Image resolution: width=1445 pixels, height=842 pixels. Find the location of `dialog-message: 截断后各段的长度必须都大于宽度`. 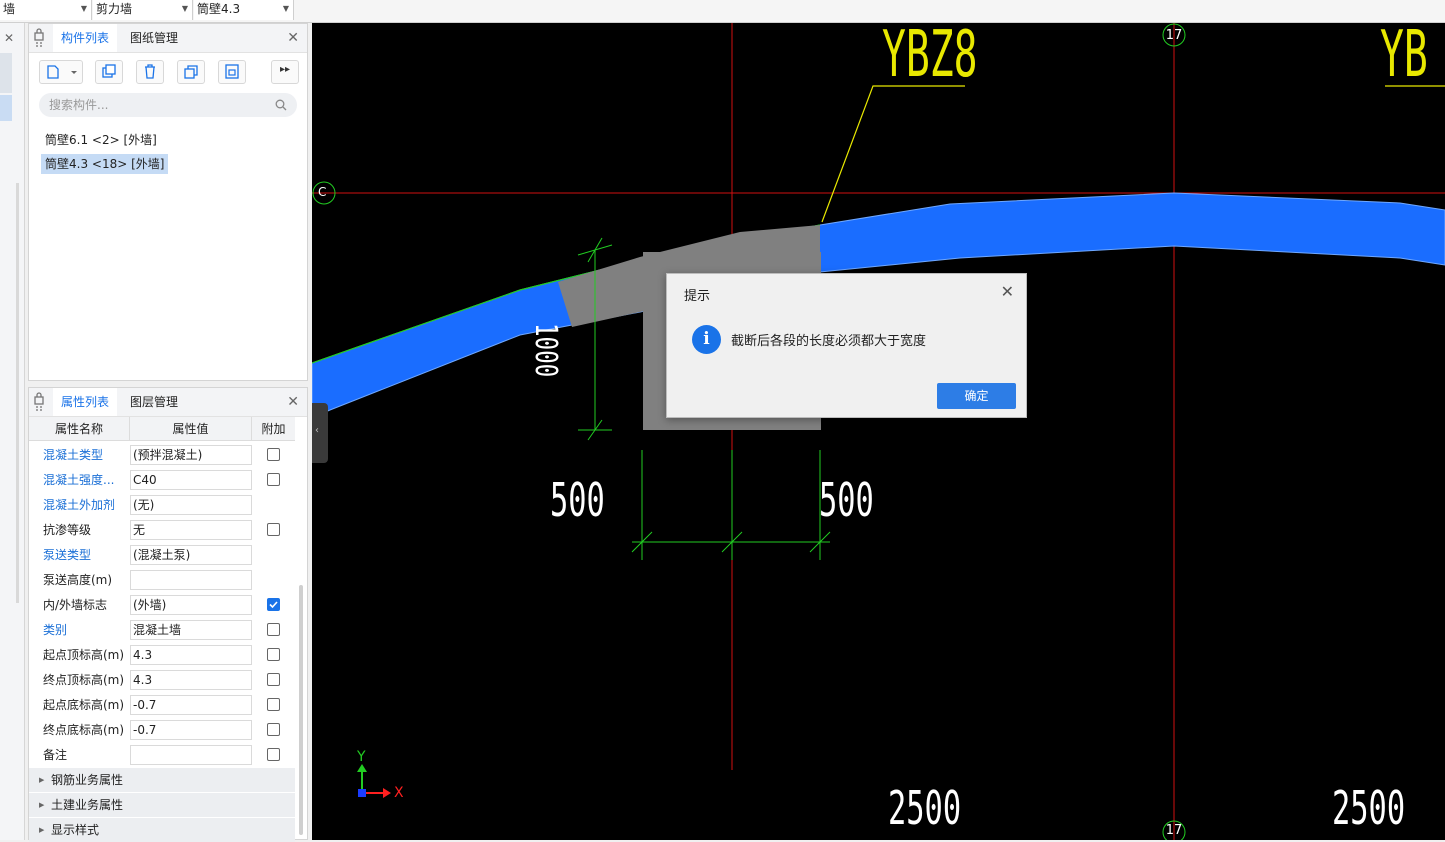

dialog-message: 截断后各段的长度必须都大于宽度 is located at coordinates (829, 341).